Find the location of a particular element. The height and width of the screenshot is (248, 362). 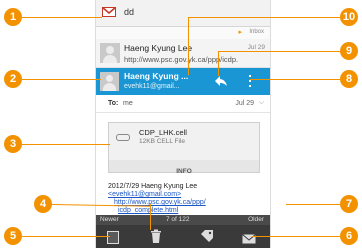

callout-badge: 7 is located at coordinates (349, 204).